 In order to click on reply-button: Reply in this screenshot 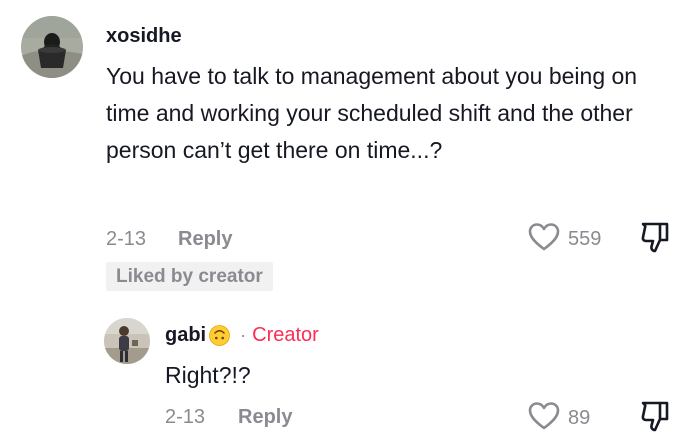, I will do `click(205, 239)`.